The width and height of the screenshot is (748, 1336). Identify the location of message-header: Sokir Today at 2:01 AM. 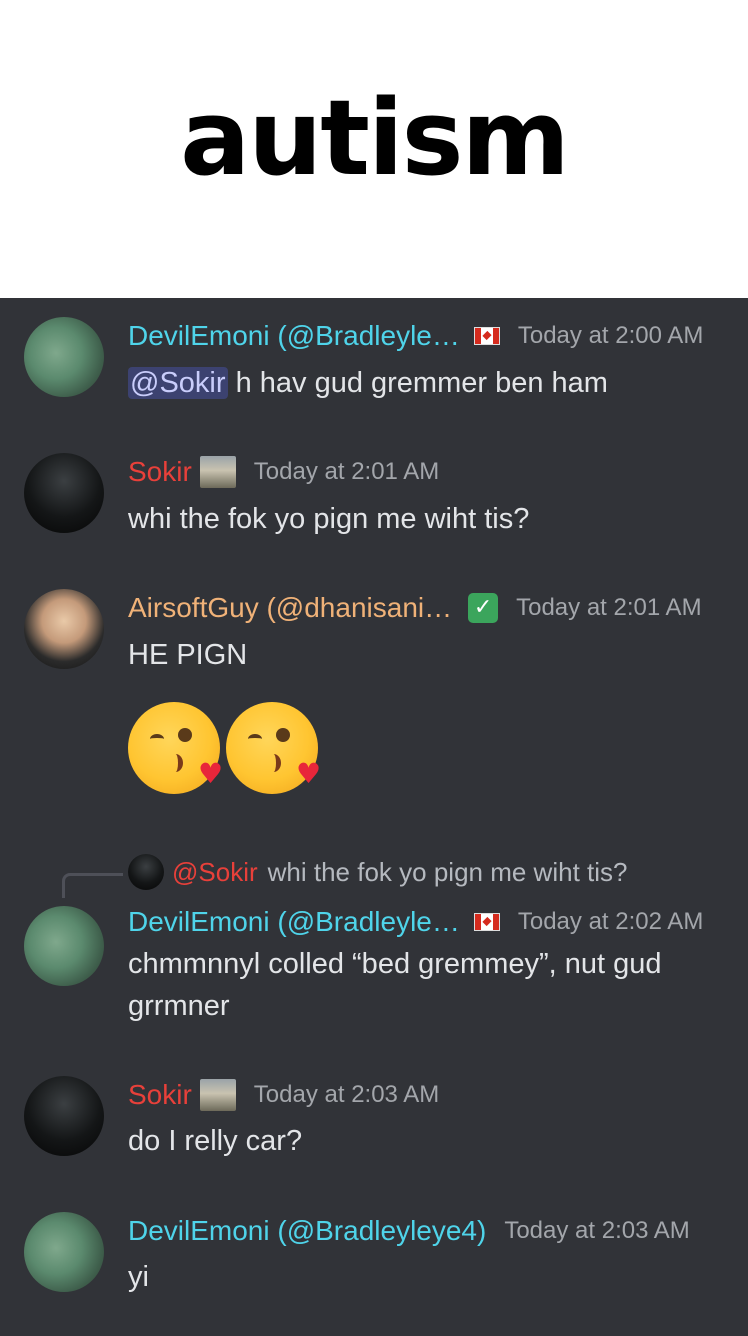
(283, 472).